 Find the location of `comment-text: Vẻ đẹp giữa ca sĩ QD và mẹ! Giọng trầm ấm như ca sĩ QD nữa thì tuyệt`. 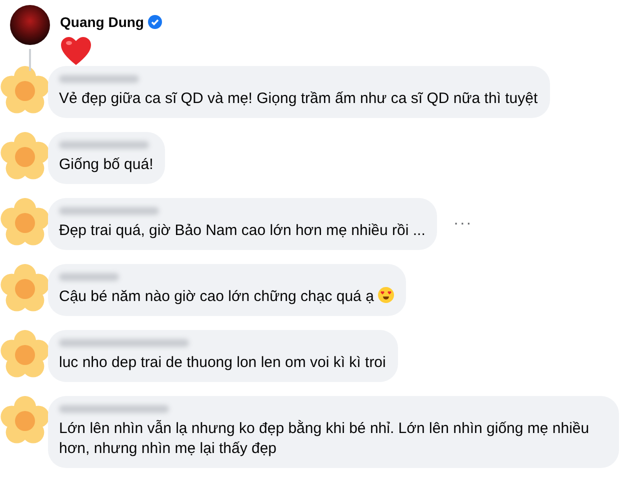

comment-text: Vẻ đẹp giữa ca sĩ QD và mẹ! Giọng trầm ấm như ca sĩ QD nữa thì tuyệt is located at coordinates (298, 98).